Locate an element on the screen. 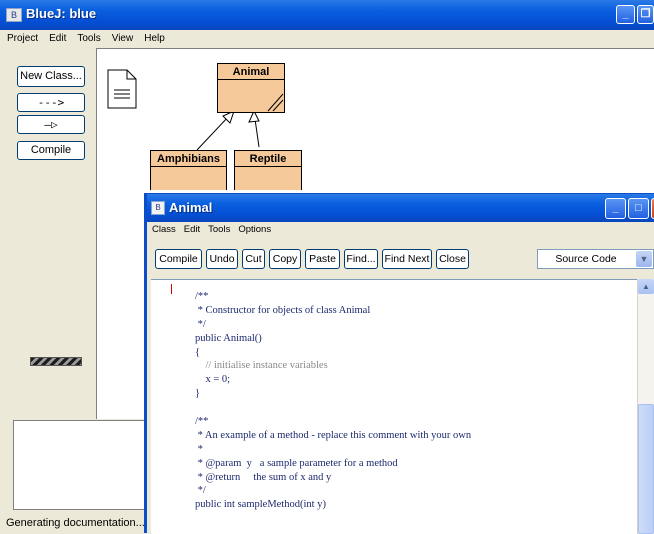 This screenshot has height=534, width=654. editor-menu-options: Options is located at coordinates (253, 228).